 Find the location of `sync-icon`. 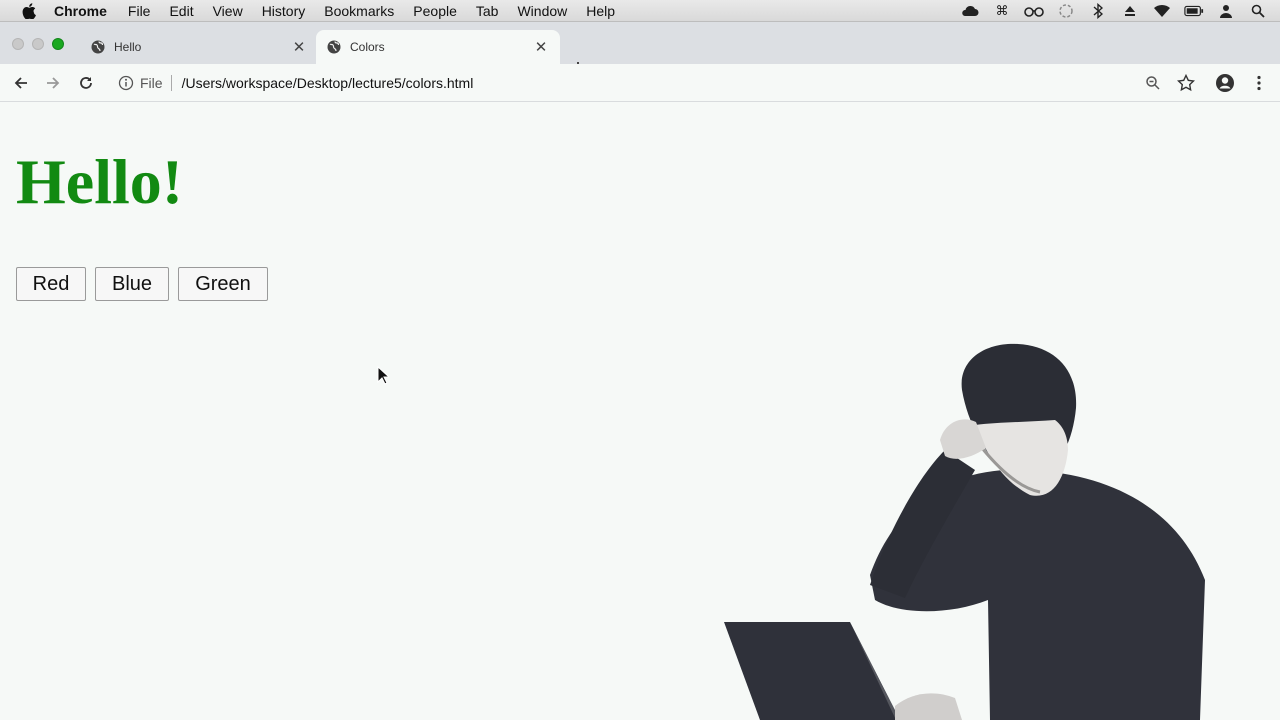

sync-icon is located at coordinates (1066, 11).